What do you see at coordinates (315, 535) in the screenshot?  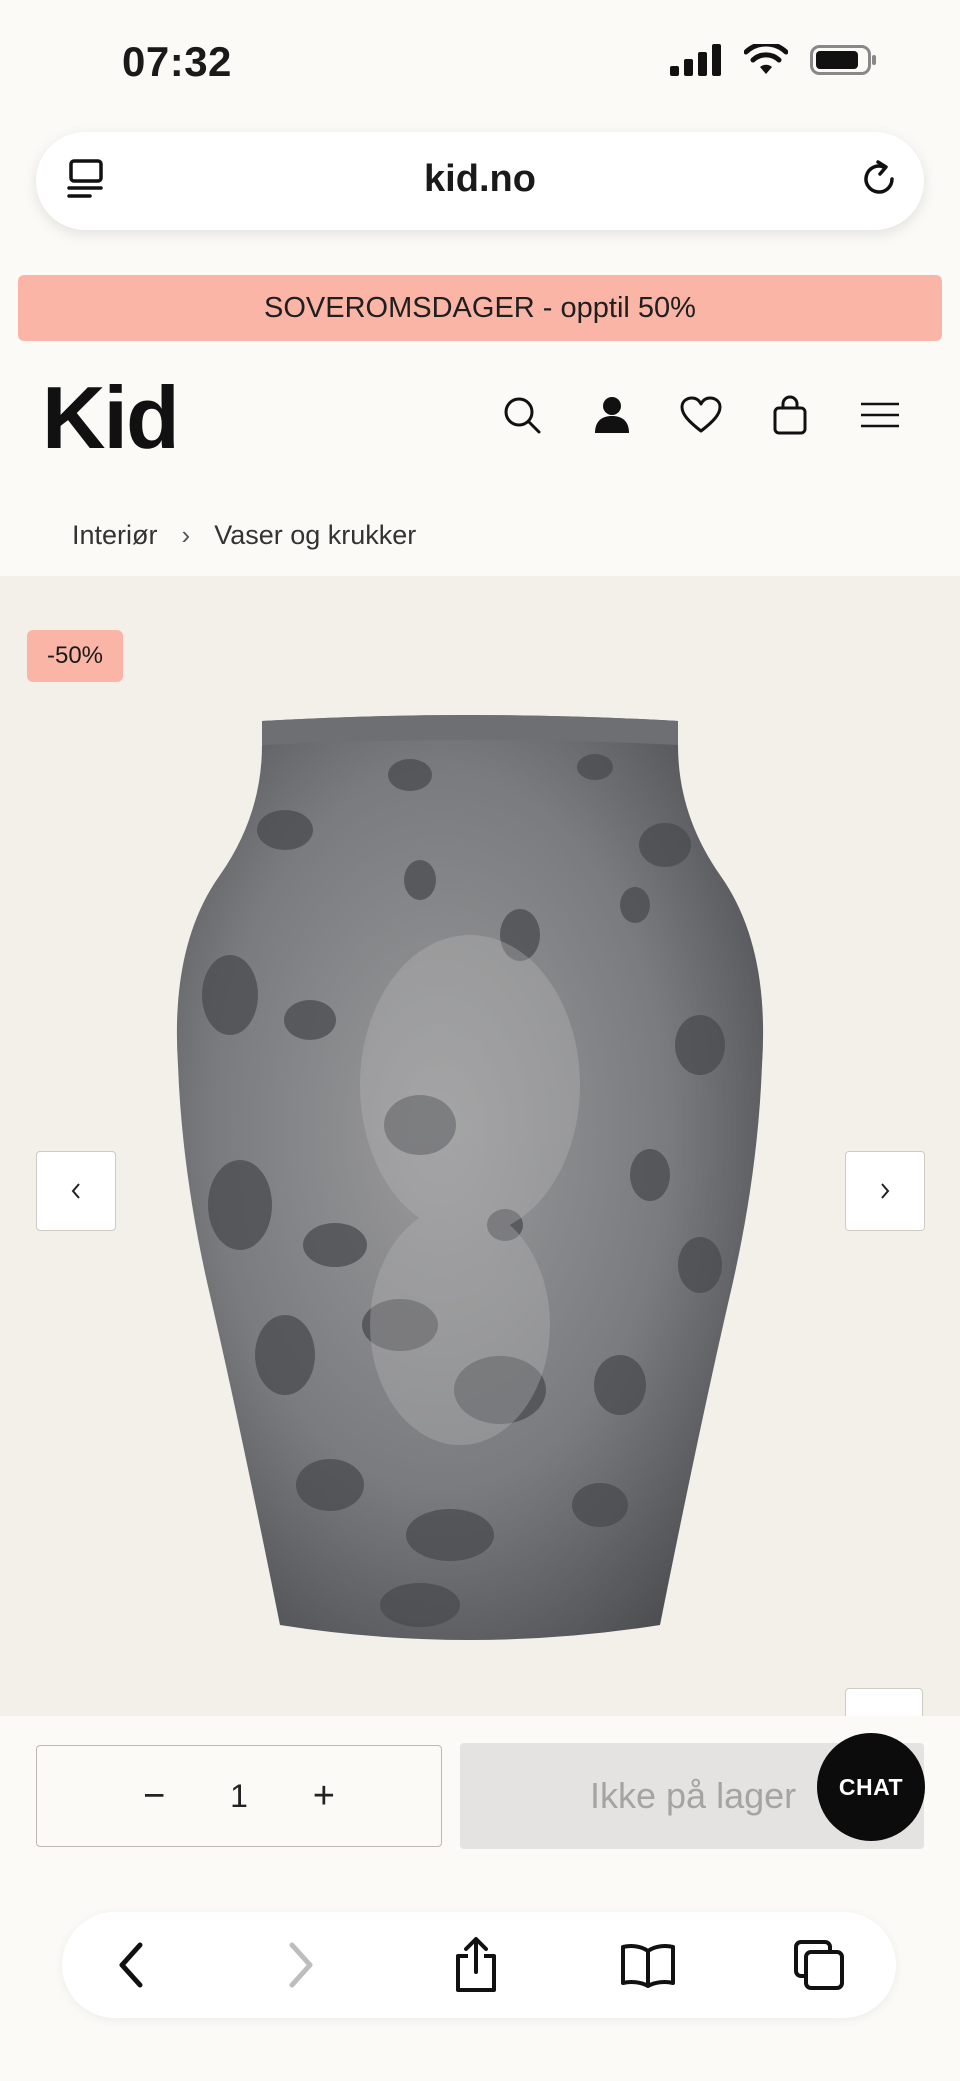 I see `breadcrumb-item-vases: Vaser og krukker` at bounding box center [315, 535].